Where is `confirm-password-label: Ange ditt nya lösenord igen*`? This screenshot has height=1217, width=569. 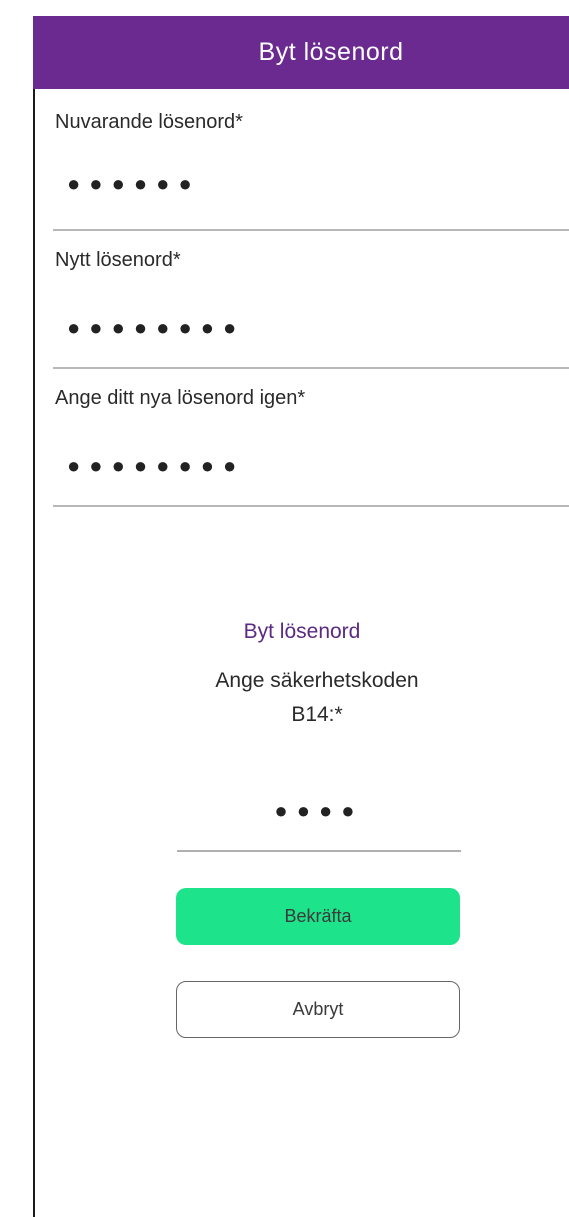
confirm-password-label: Ange ditt nya lösenord igen* is located at coordinates (180, 398).